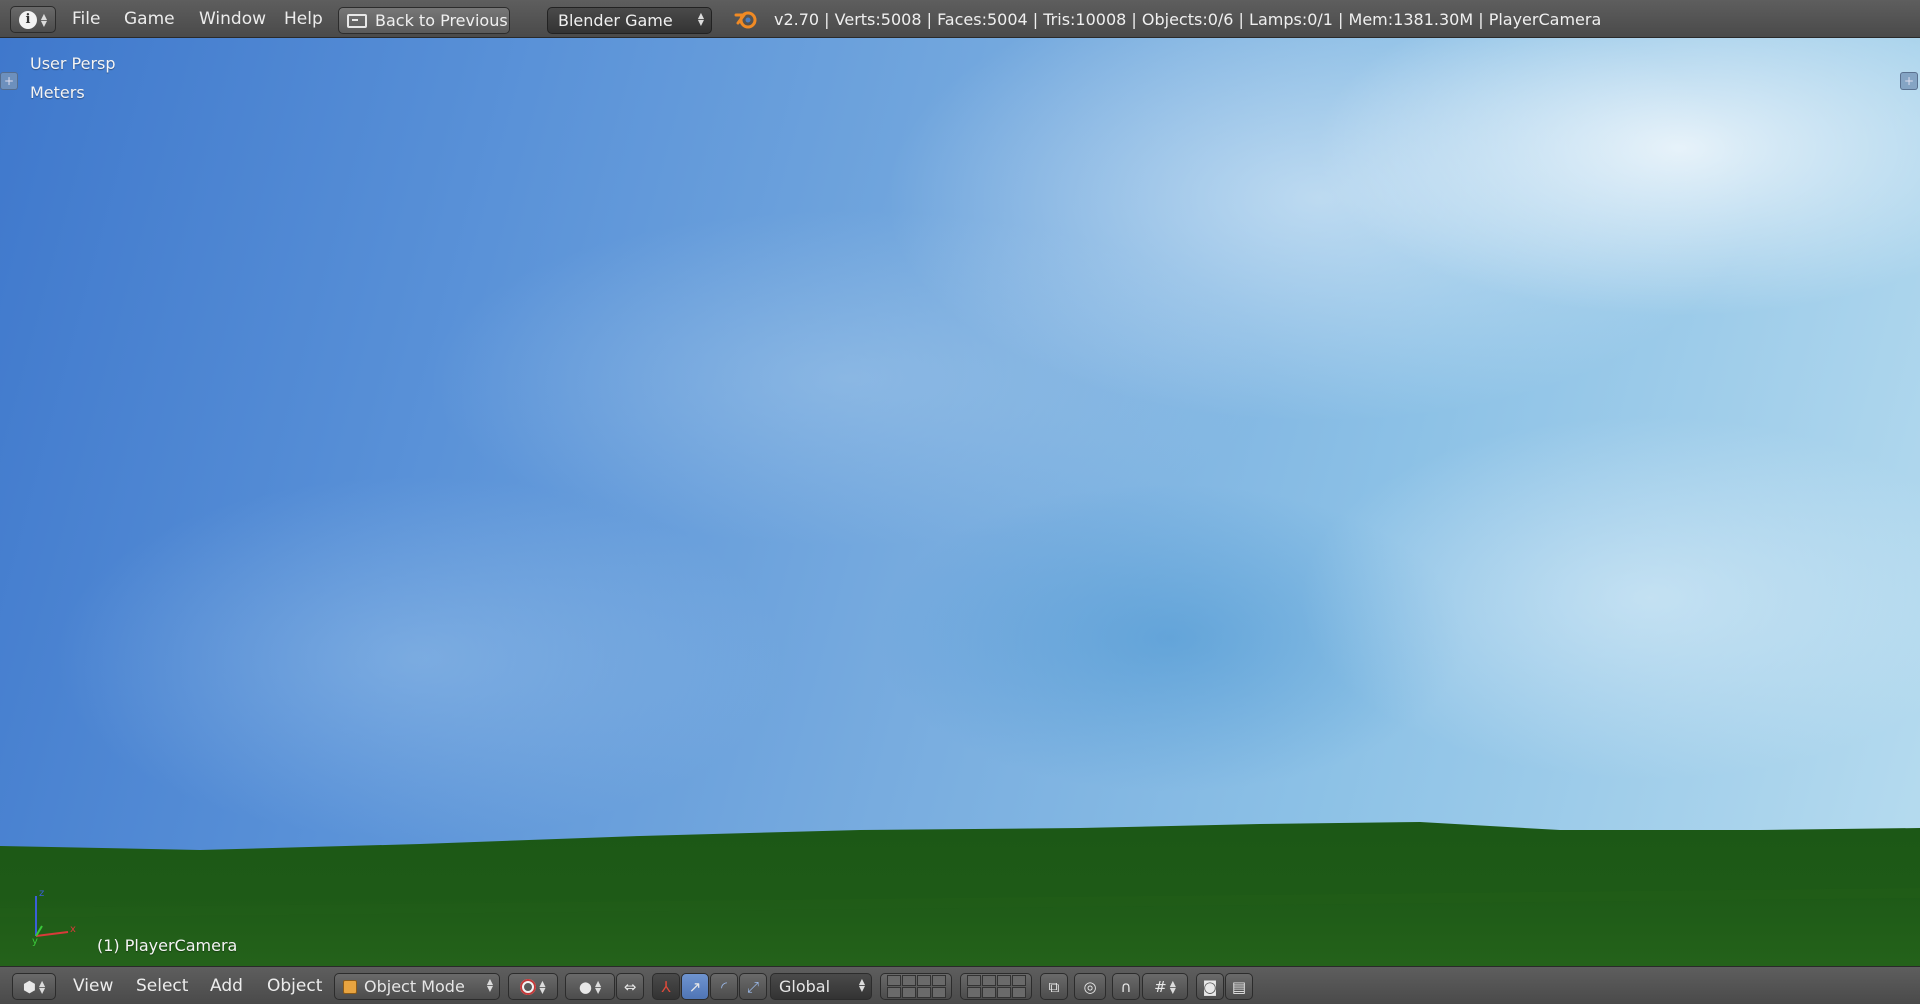 This screenshot has width=1920, height=1004. What do you see at coordinates (357, 20) in the screenshot?
I see `back-screen-icon` at bounding box center [357, 20].